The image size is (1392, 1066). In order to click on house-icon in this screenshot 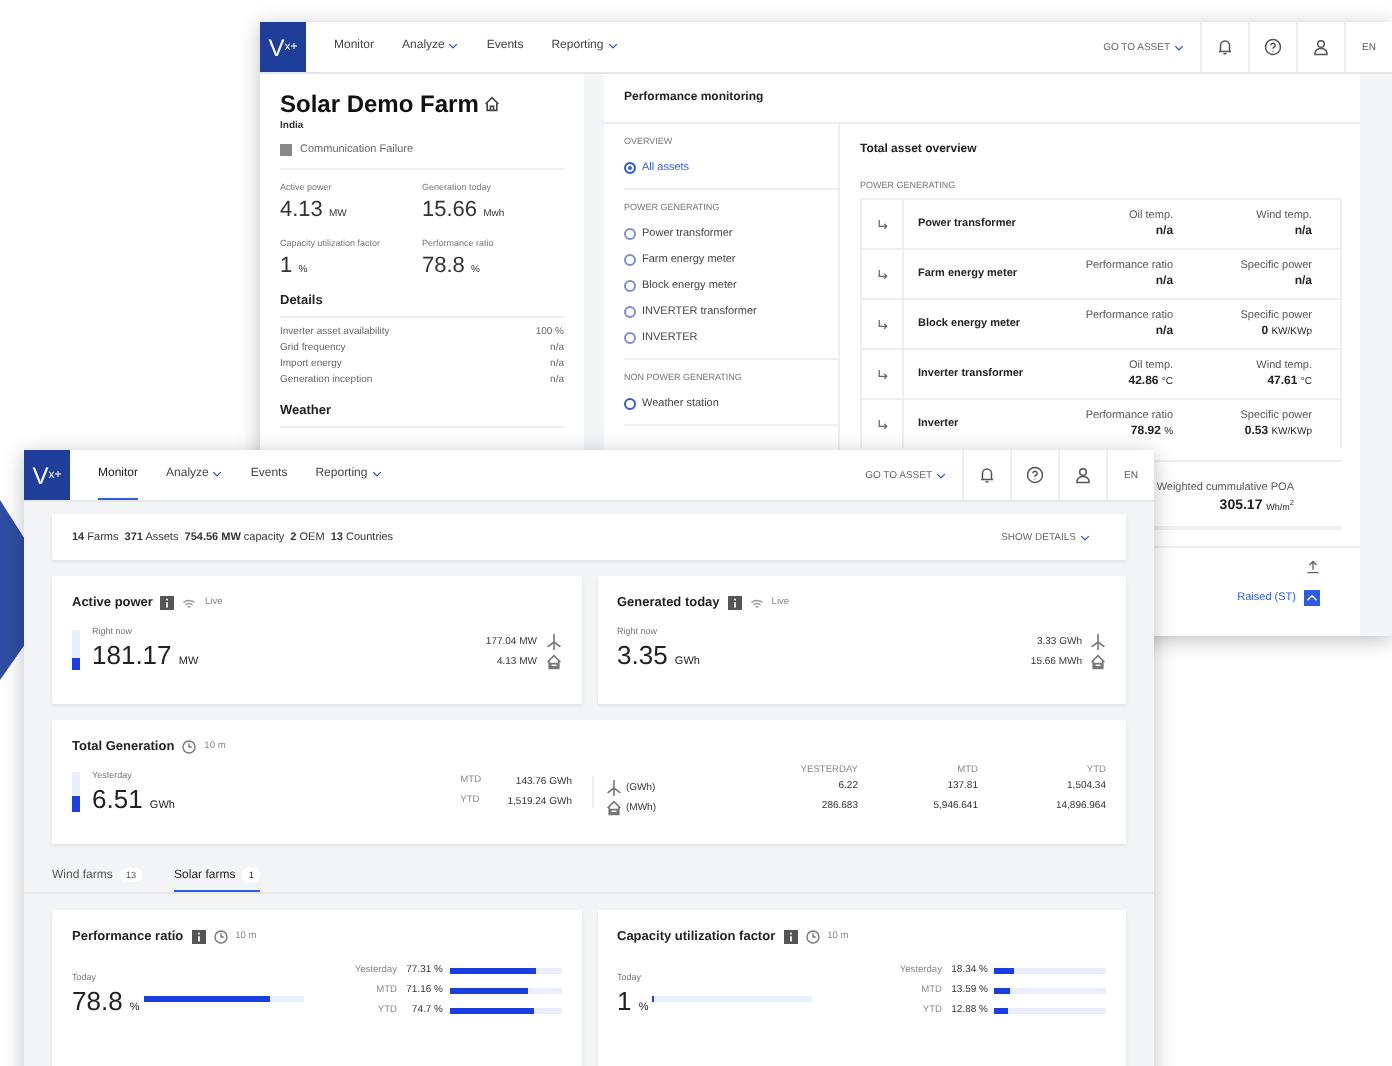, I will do `click(492, 104)`.